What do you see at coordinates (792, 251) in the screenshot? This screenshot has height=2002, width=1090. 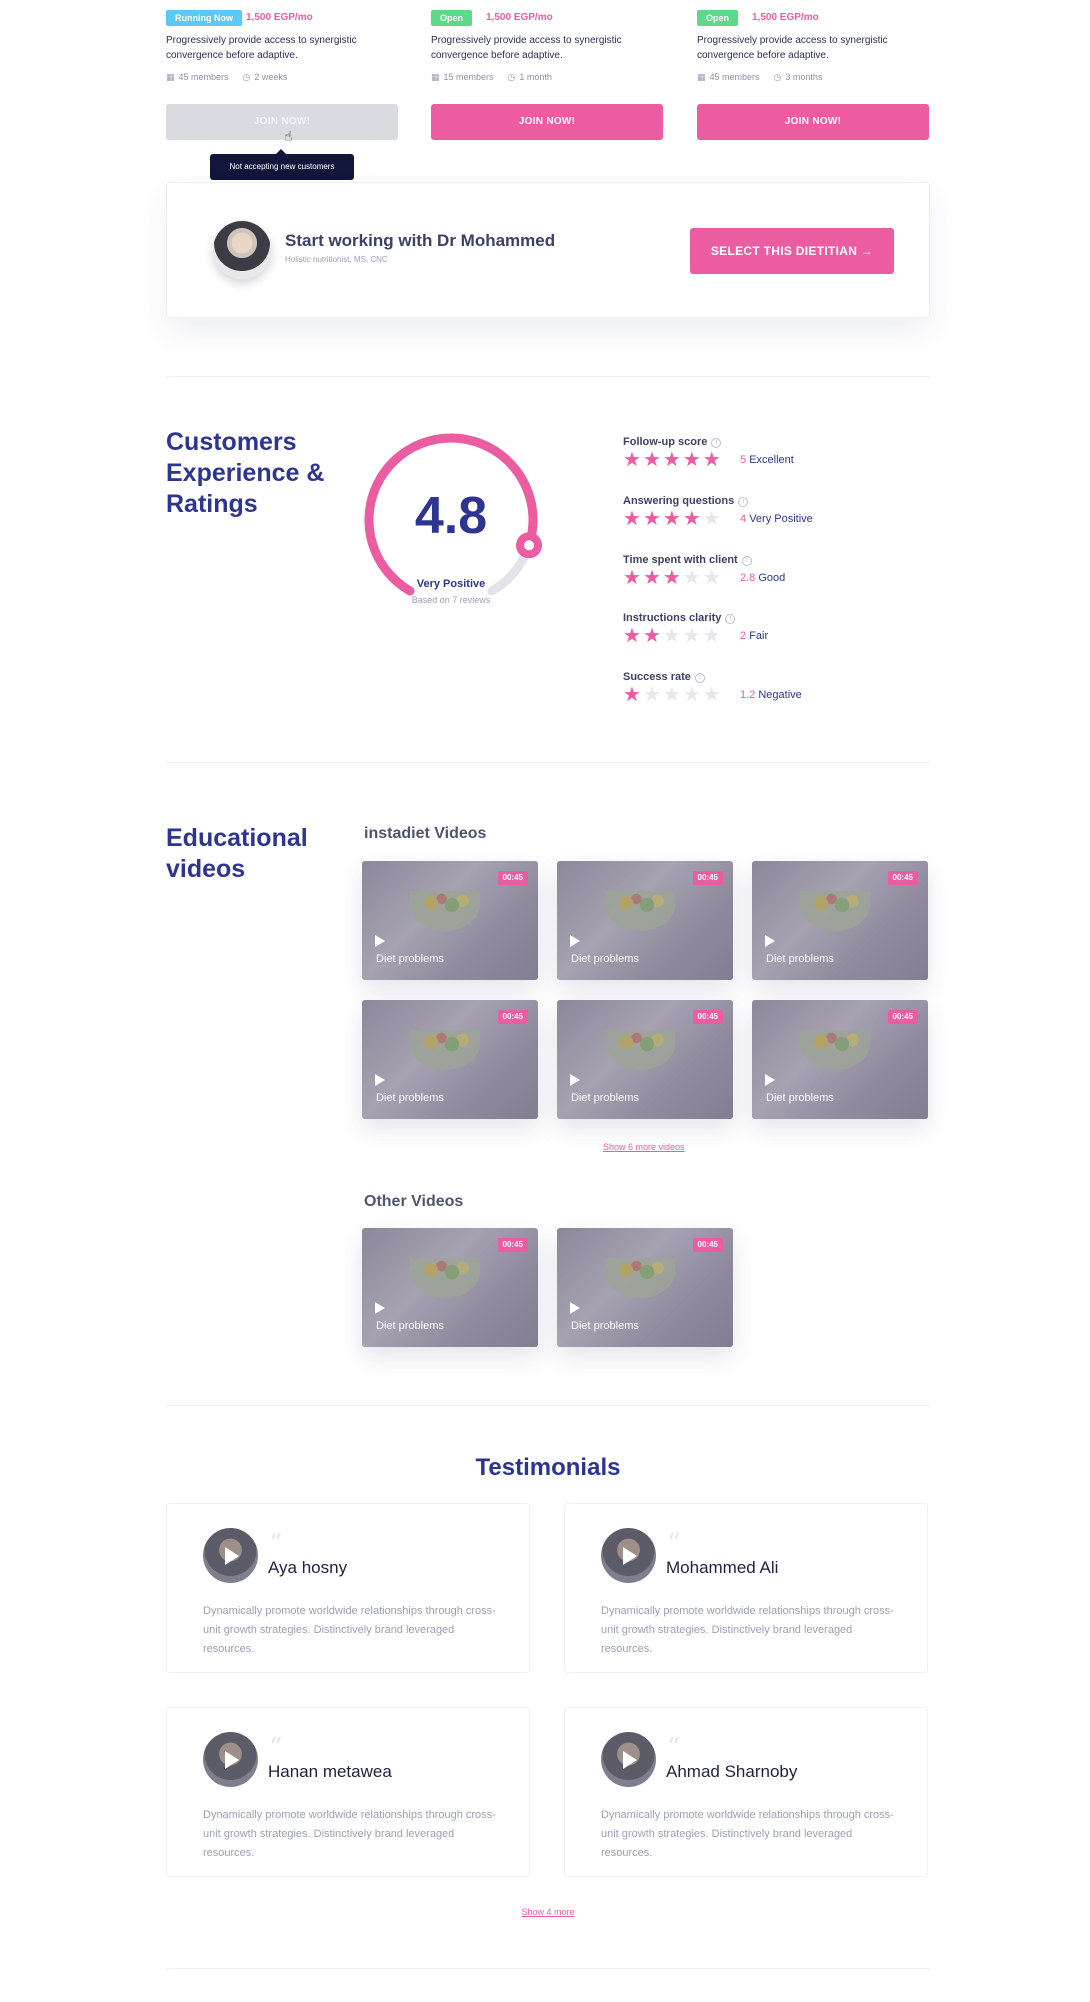 I see `select-dietitian-button: SELECT THIS DIETITIAN →` at bounding box center [792, 251].